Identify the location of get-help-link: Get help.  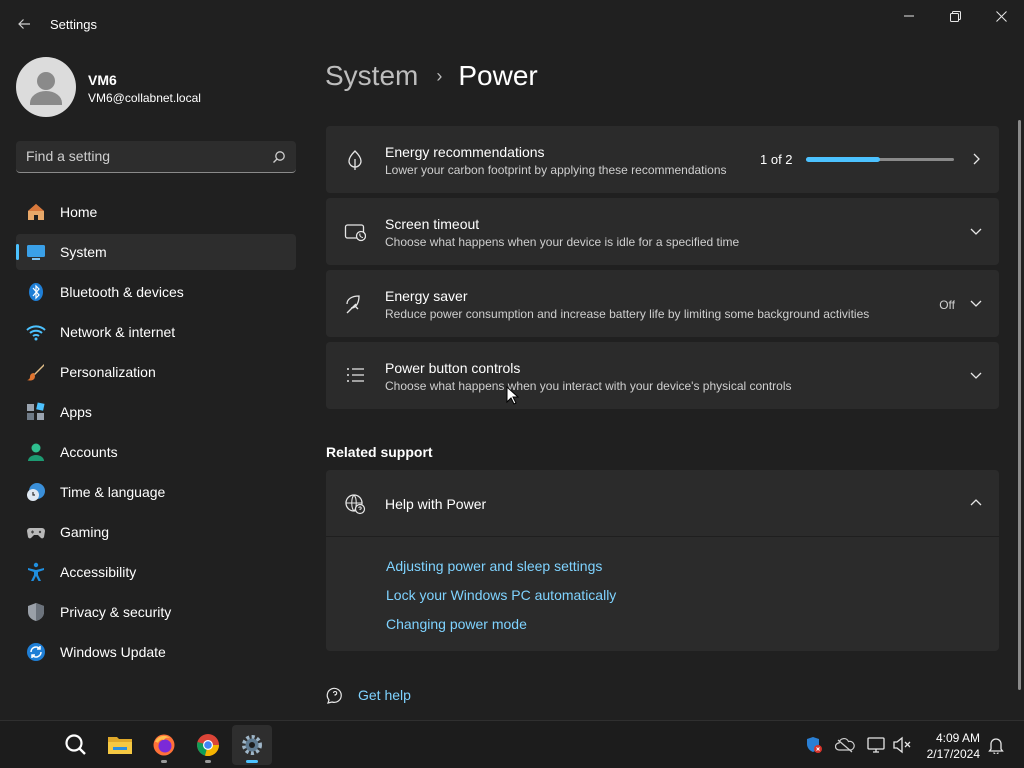
(368, 695).